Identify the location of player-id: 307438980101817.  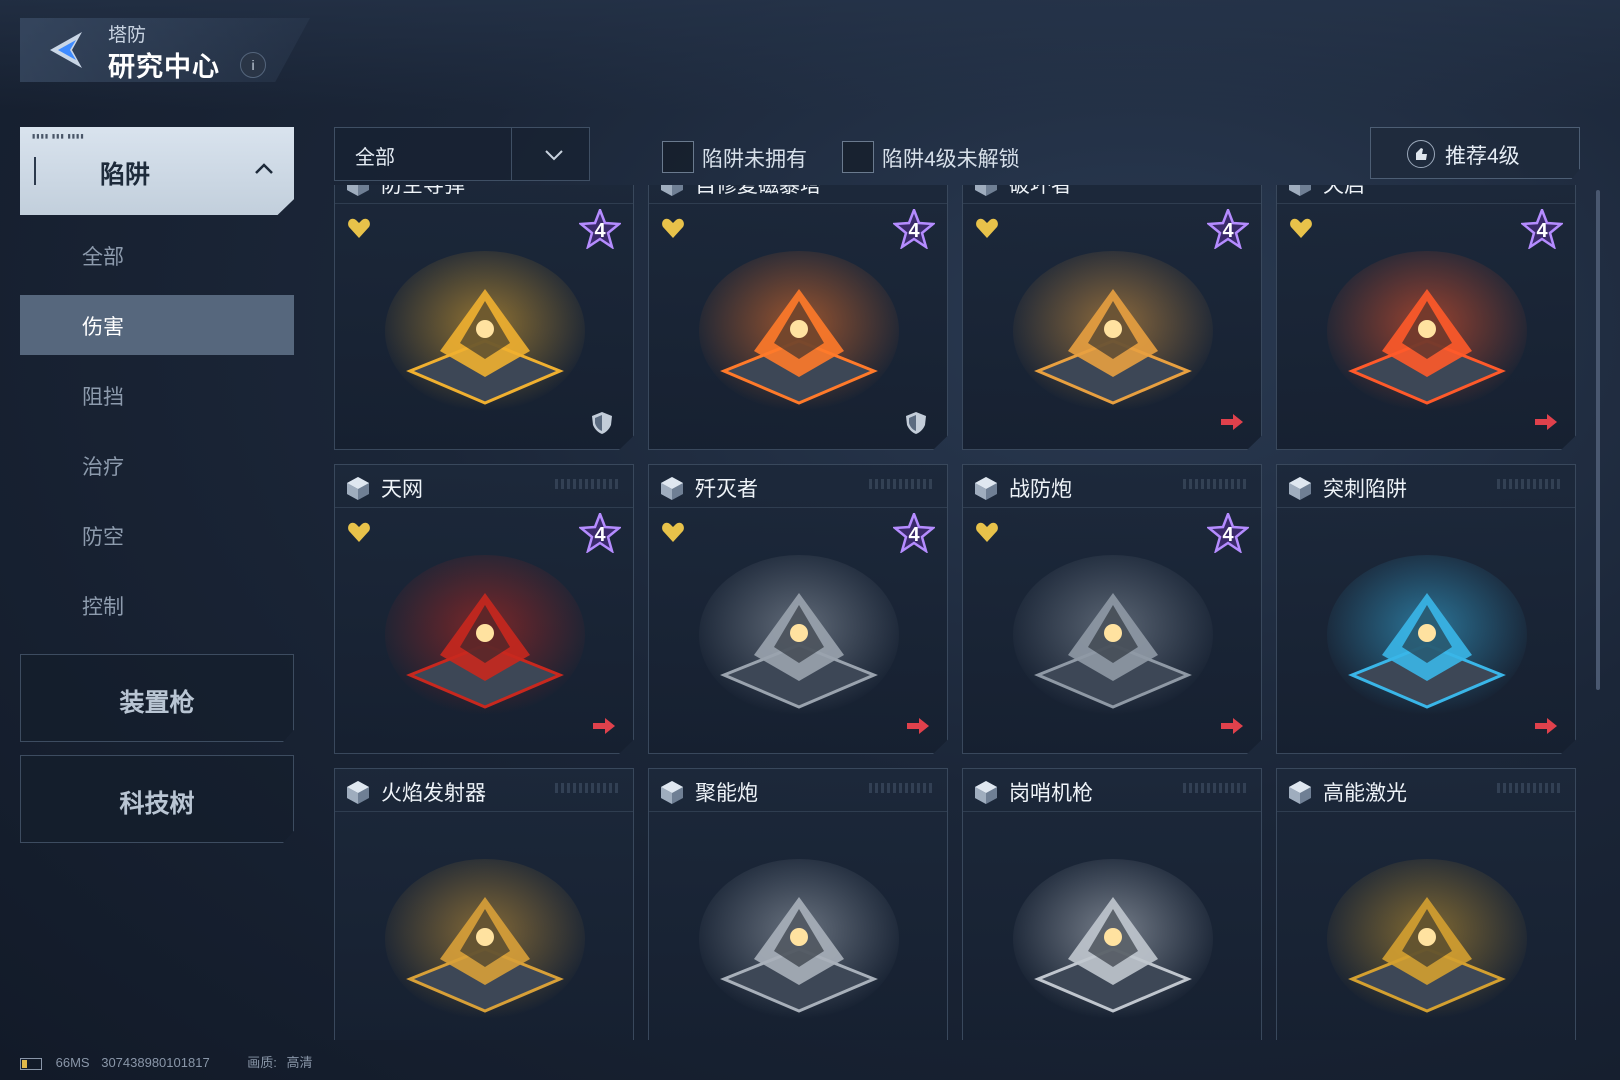
(155, 1062).